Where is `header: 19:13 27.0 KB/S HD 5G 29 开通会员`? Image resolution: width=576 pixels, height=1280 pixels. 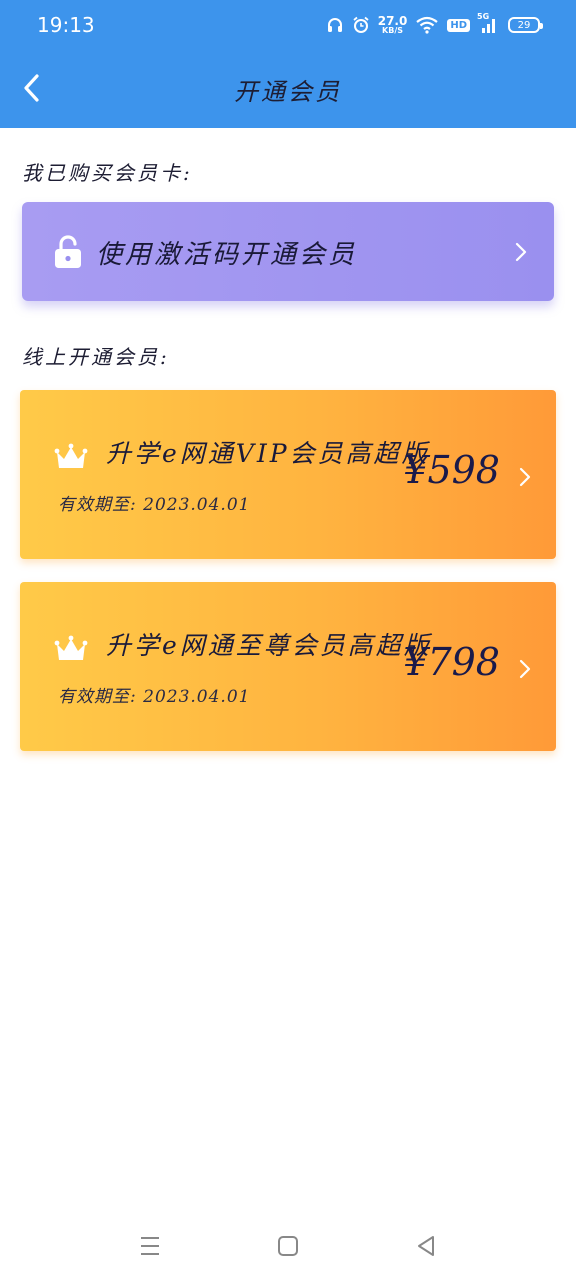 header: 19:13 27.0 KB/S HD 5G 29 开通会员 is located at coordinates (288, 64).